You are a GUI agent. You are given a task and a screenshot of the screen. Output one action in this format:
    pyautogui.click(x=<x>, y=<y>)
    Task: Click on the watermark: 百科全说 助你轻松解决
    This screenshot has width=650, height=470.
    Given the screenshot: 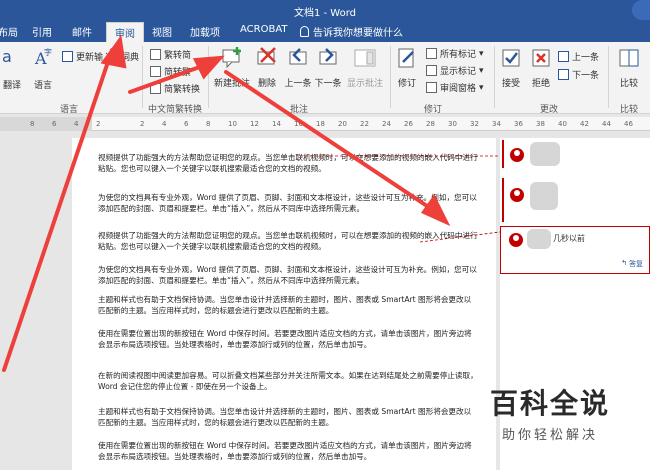 What is the action you would take?
    pyautogui.click(x=550, y=412)
    